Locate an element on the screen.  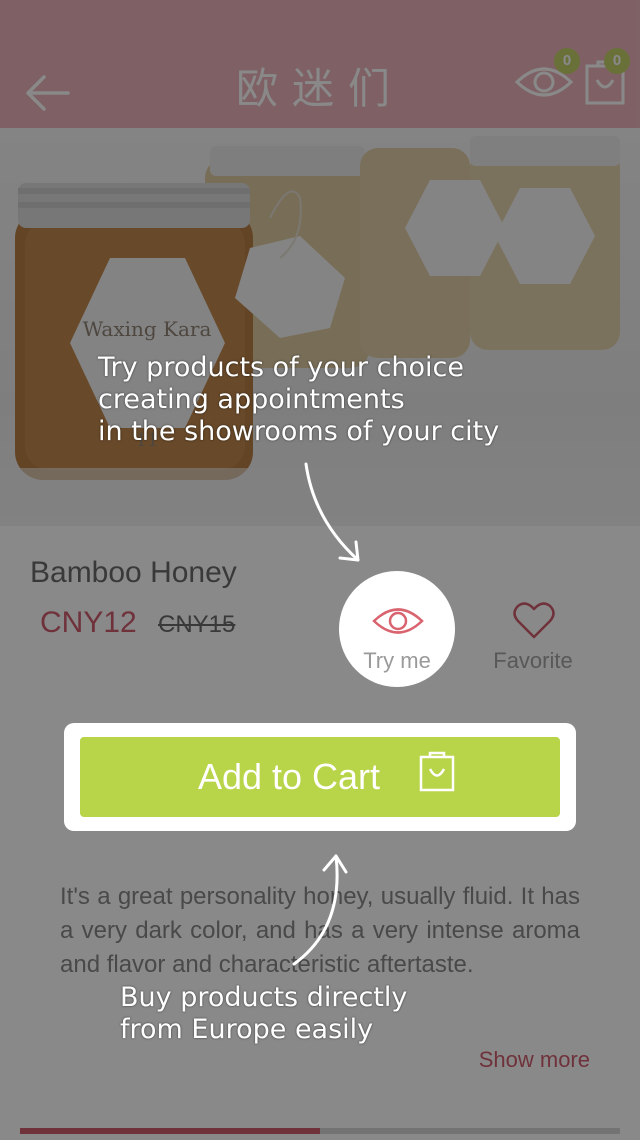
shopping-bag-icon is located at coordinates (437, 771).